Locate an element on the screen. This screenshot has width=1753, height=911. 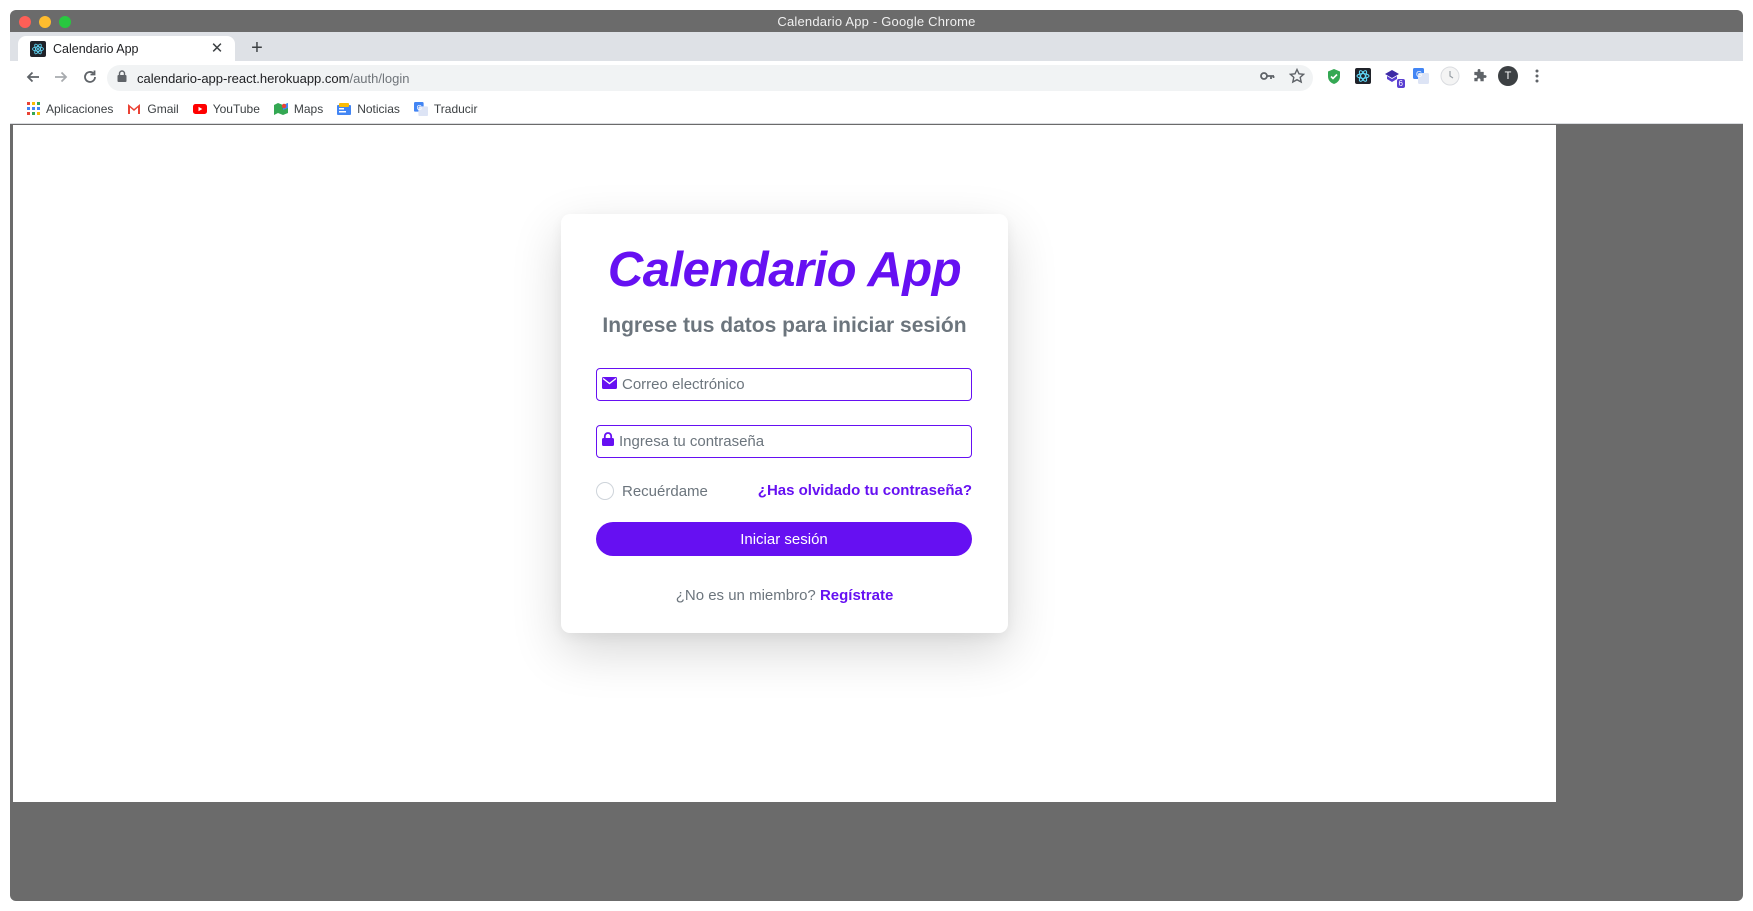
title-bar: Calendario App - Google Chrome is located at coordinates (876, 21).